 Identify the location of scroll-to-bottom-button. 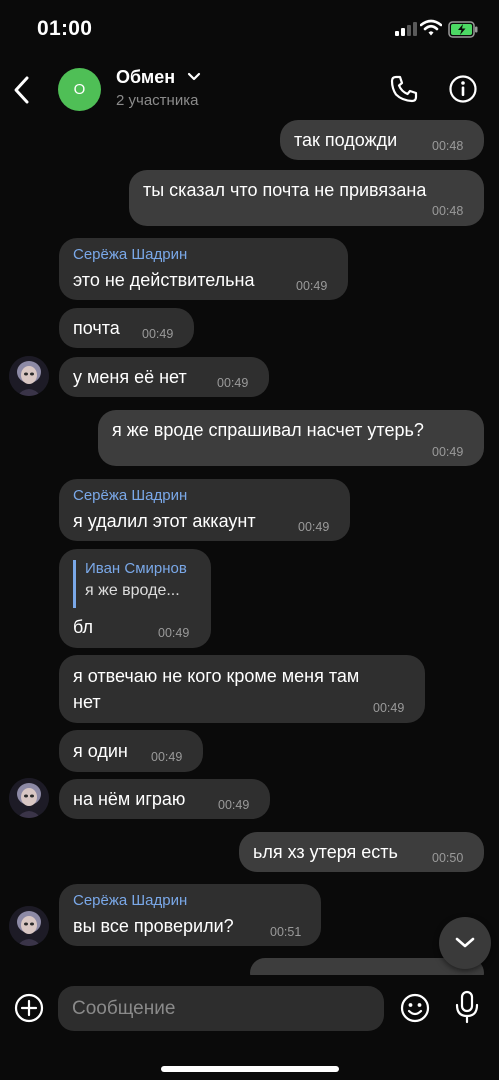
(465, 943).